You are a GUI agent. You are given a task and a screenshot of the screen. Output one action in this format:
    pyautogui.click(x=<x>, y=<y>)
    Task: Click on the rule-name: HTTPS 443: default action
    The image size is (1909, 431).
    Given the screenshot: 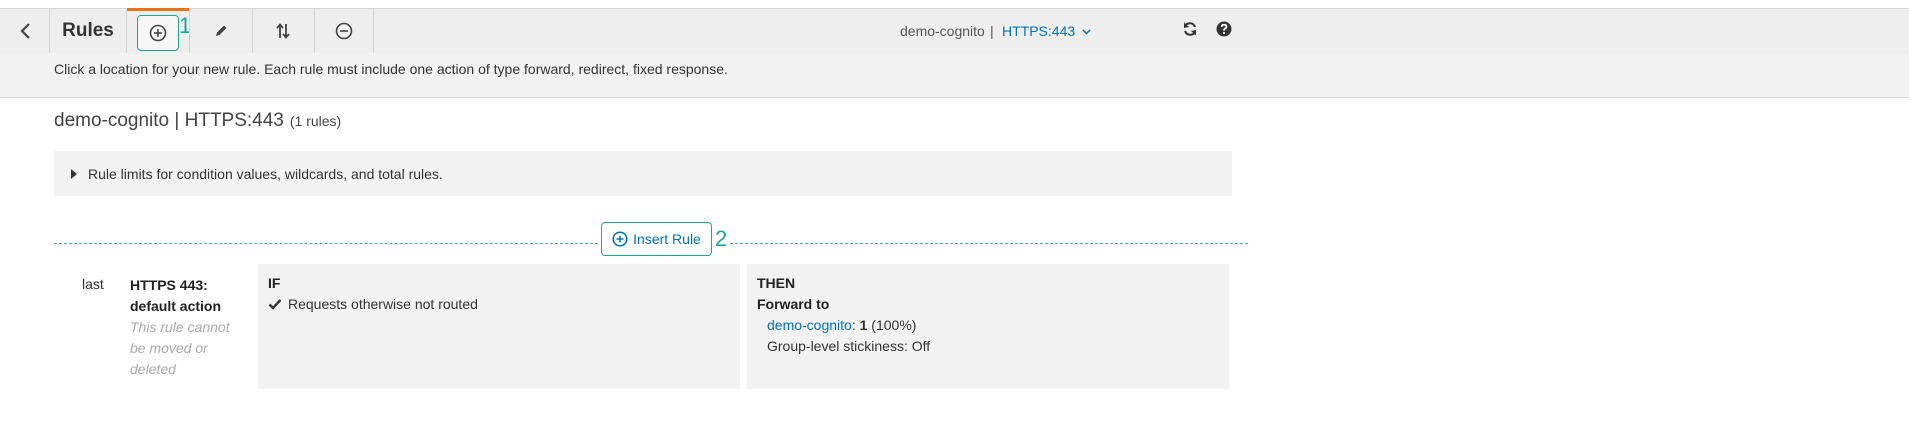 What is the action you would take?
    pyautogui.click(x=175, y=296)
    